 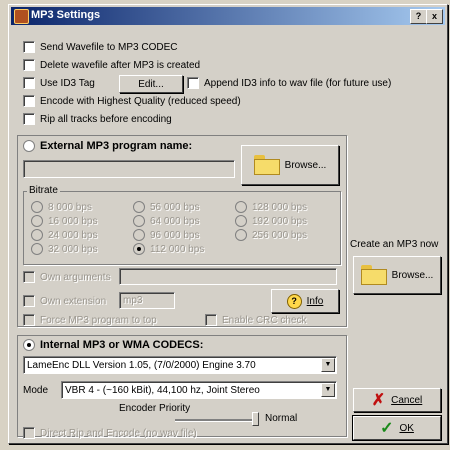 I want to click on own-extension-checkbox: Own extension, so click(x=64, y=301).